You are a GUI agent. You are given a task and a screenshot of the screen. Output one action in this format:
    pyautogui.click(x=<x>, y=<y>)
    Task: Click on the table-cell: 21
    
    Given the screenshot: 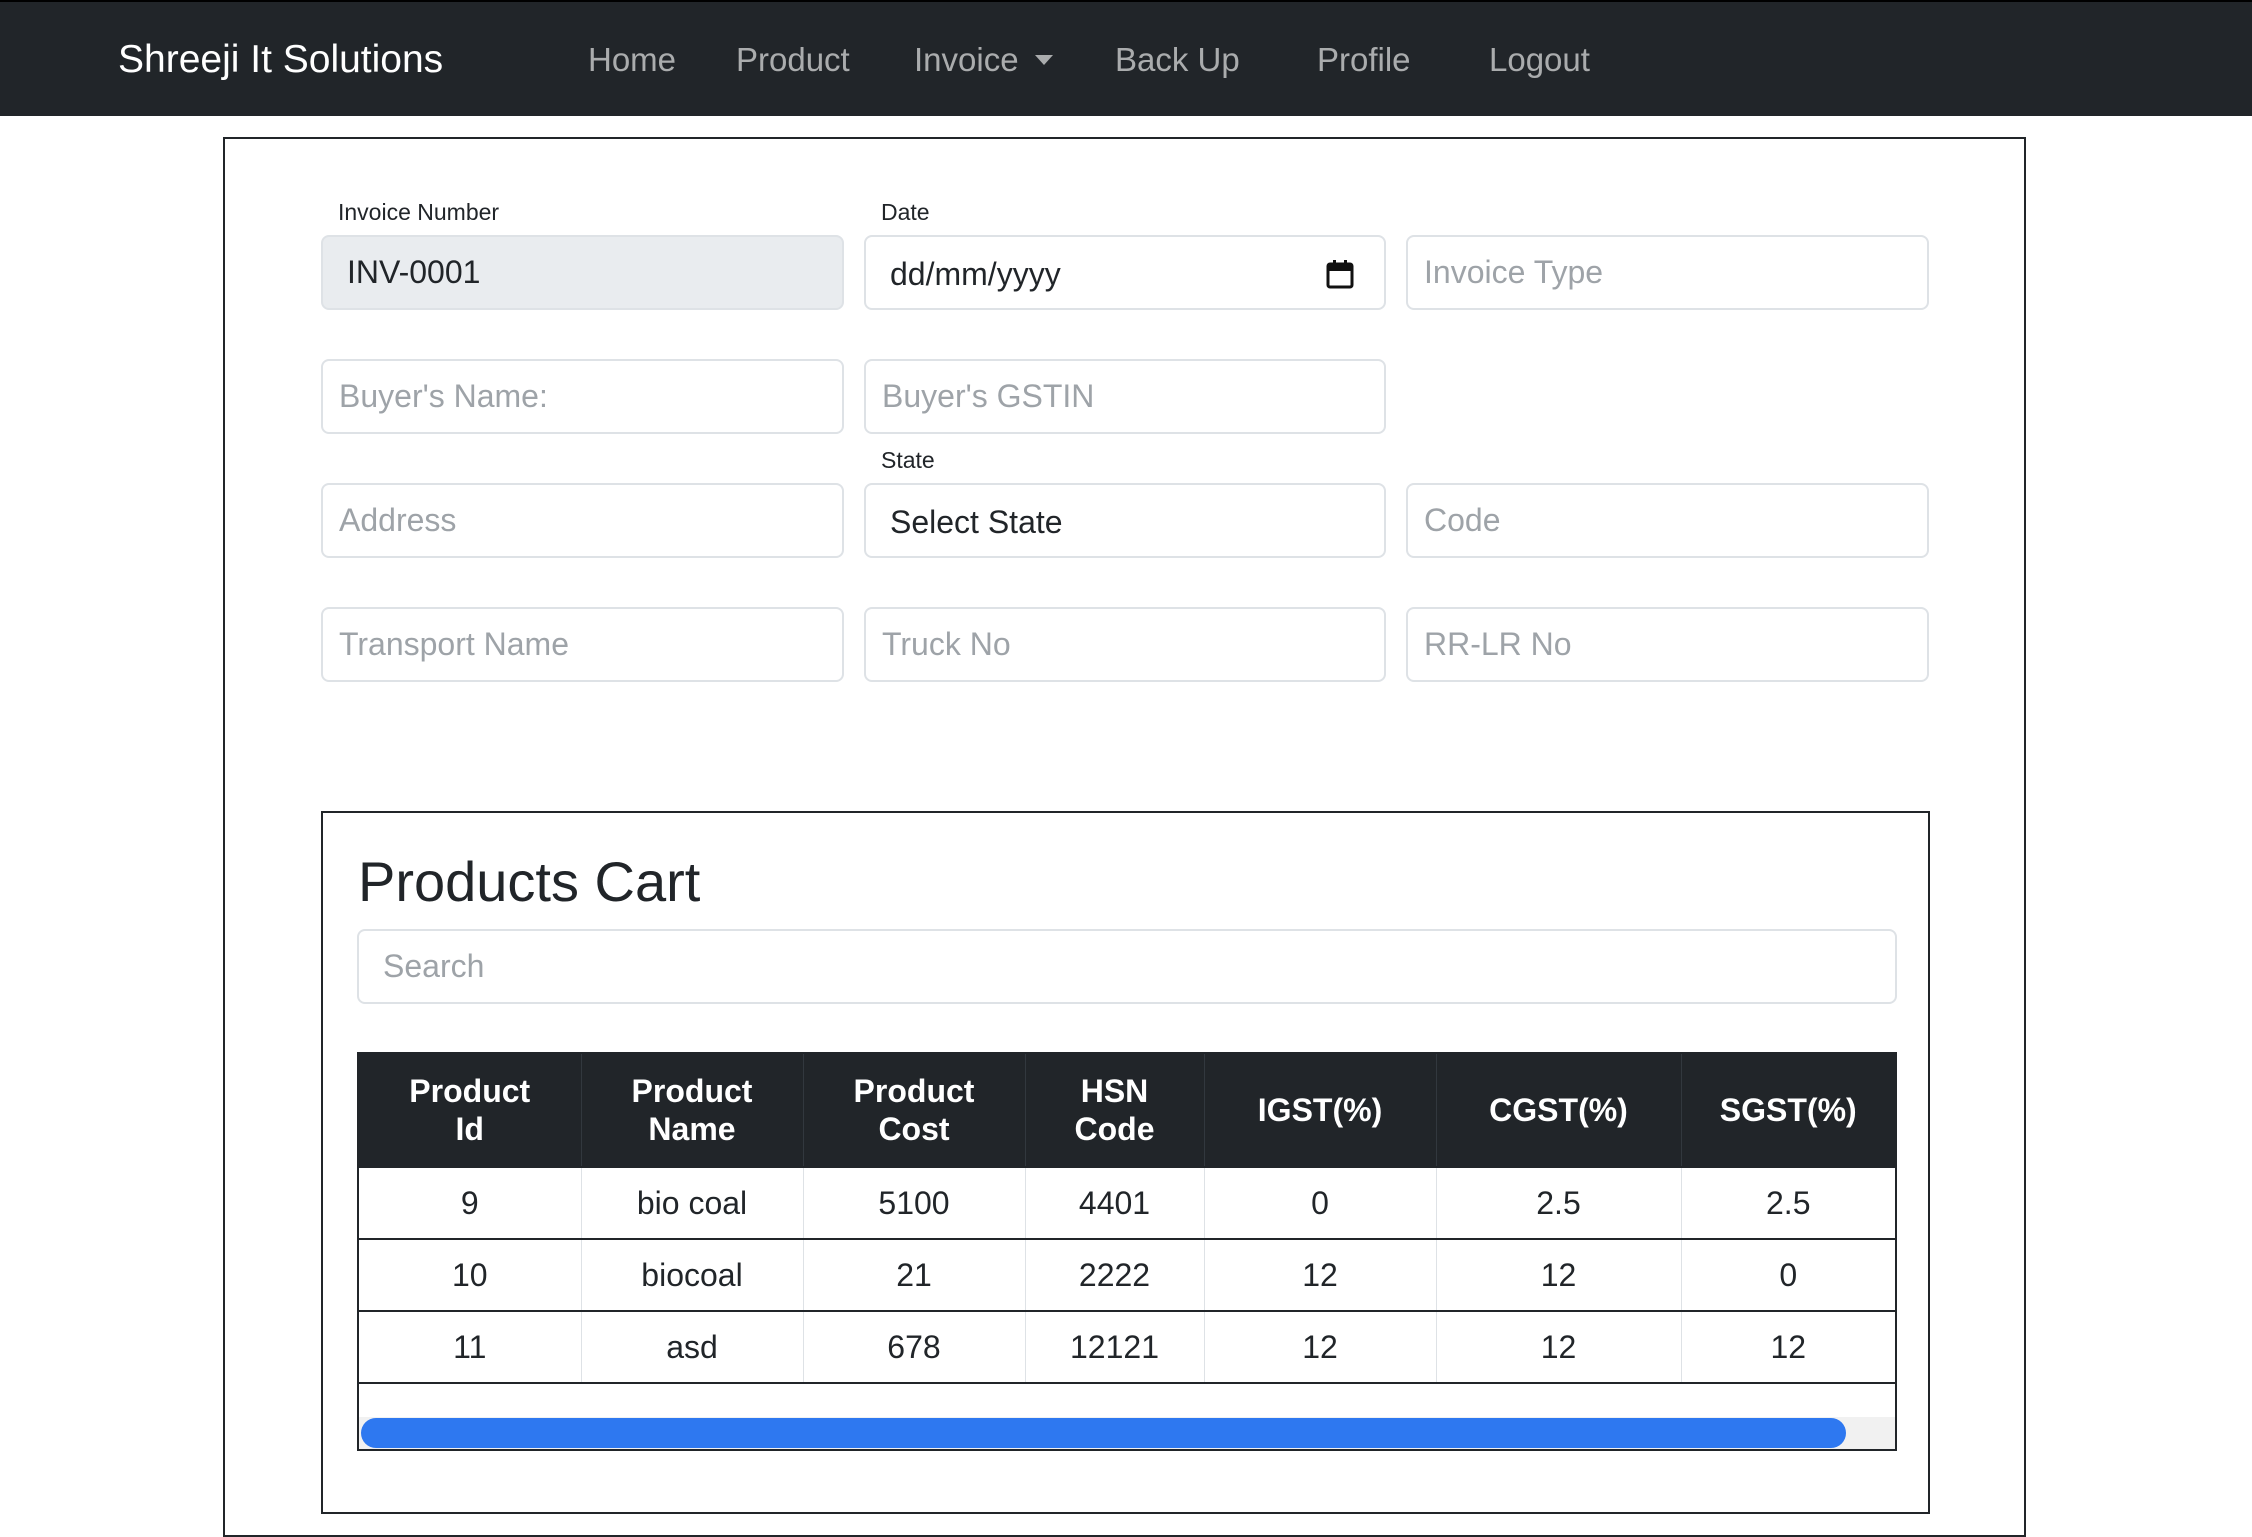 What is the action you would take?
    pyautogui.click(x=914, y=1275)
    